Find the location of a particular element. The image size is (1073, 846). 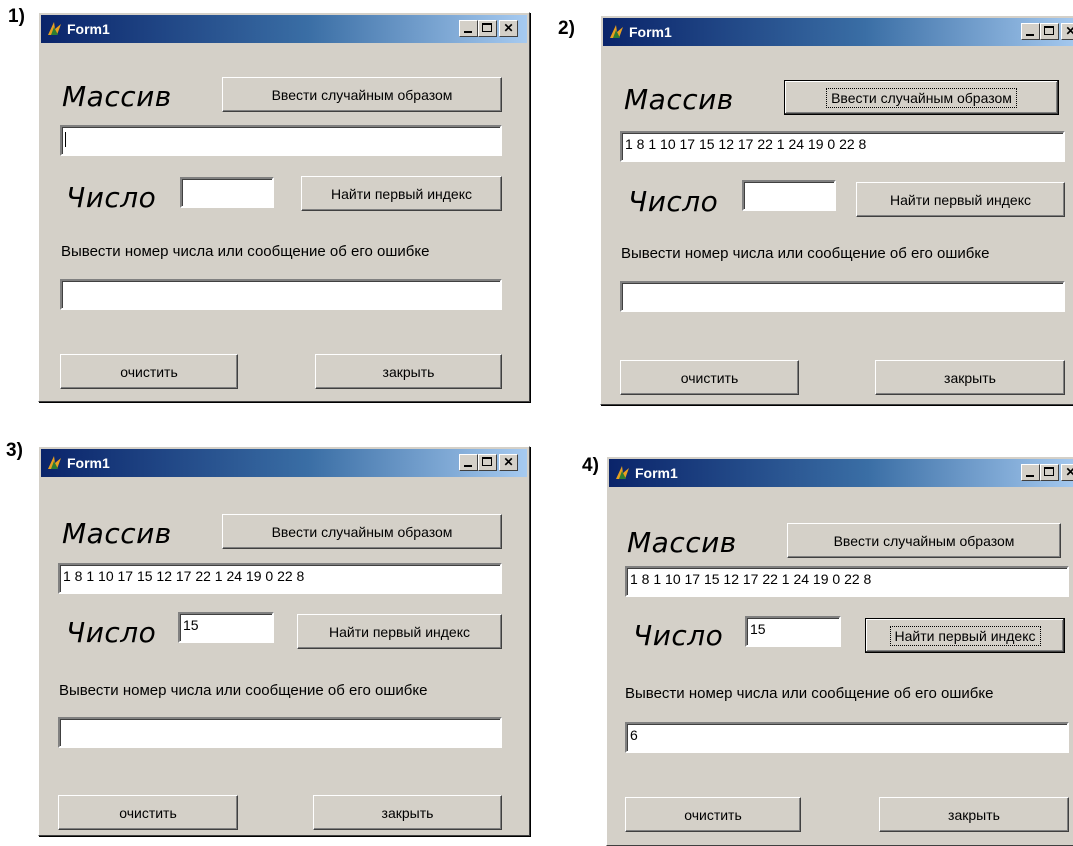

result-field-value: 6 is located at coordinates (634, 735).